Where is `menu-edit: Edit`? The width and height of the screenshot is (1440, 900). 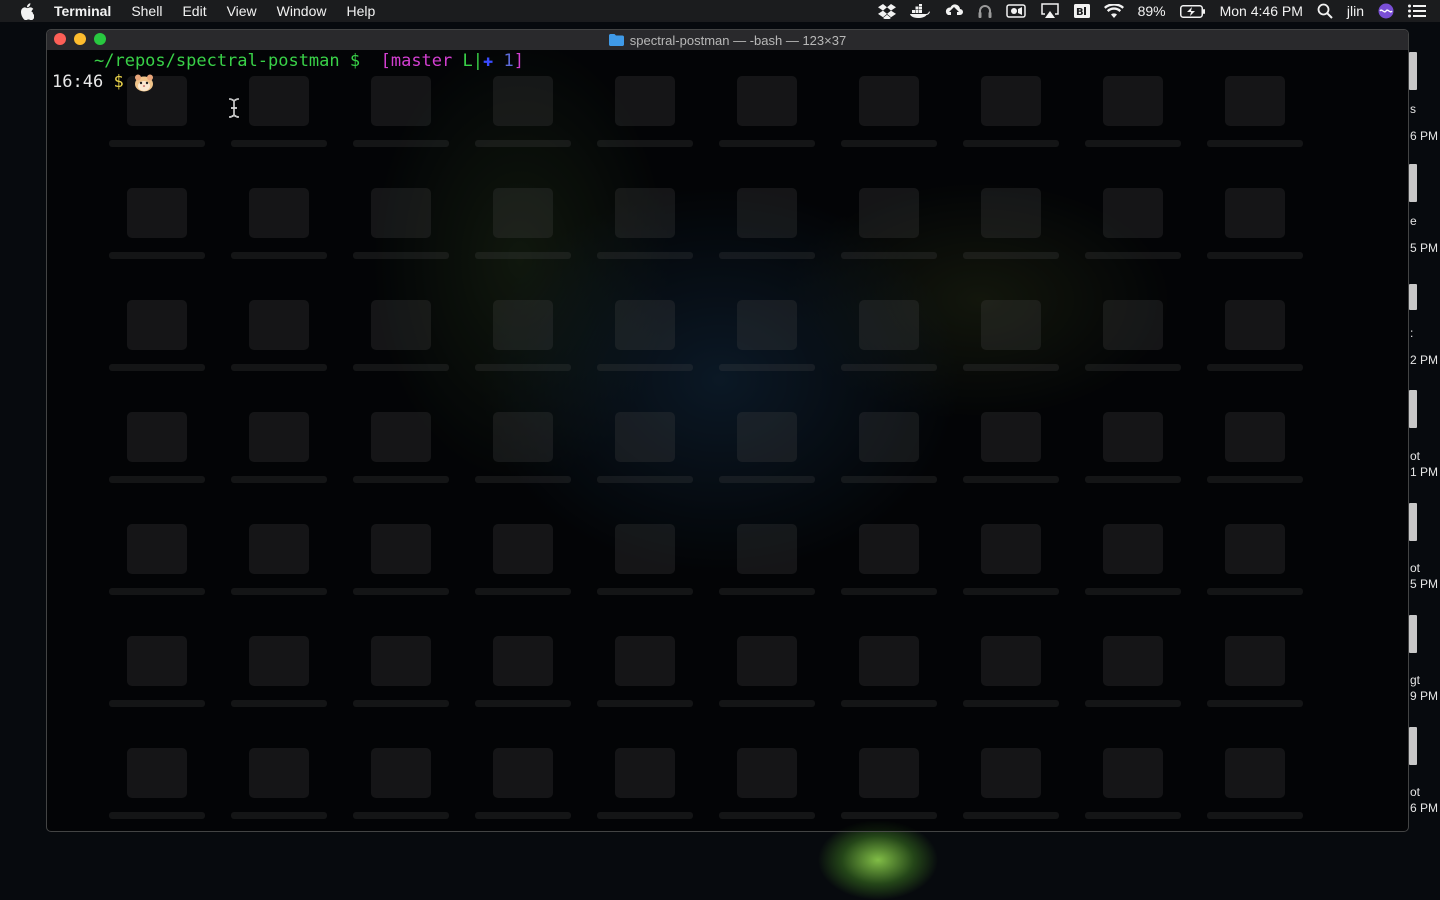
menu-edit: Edit is located at coordinates (194, 11).